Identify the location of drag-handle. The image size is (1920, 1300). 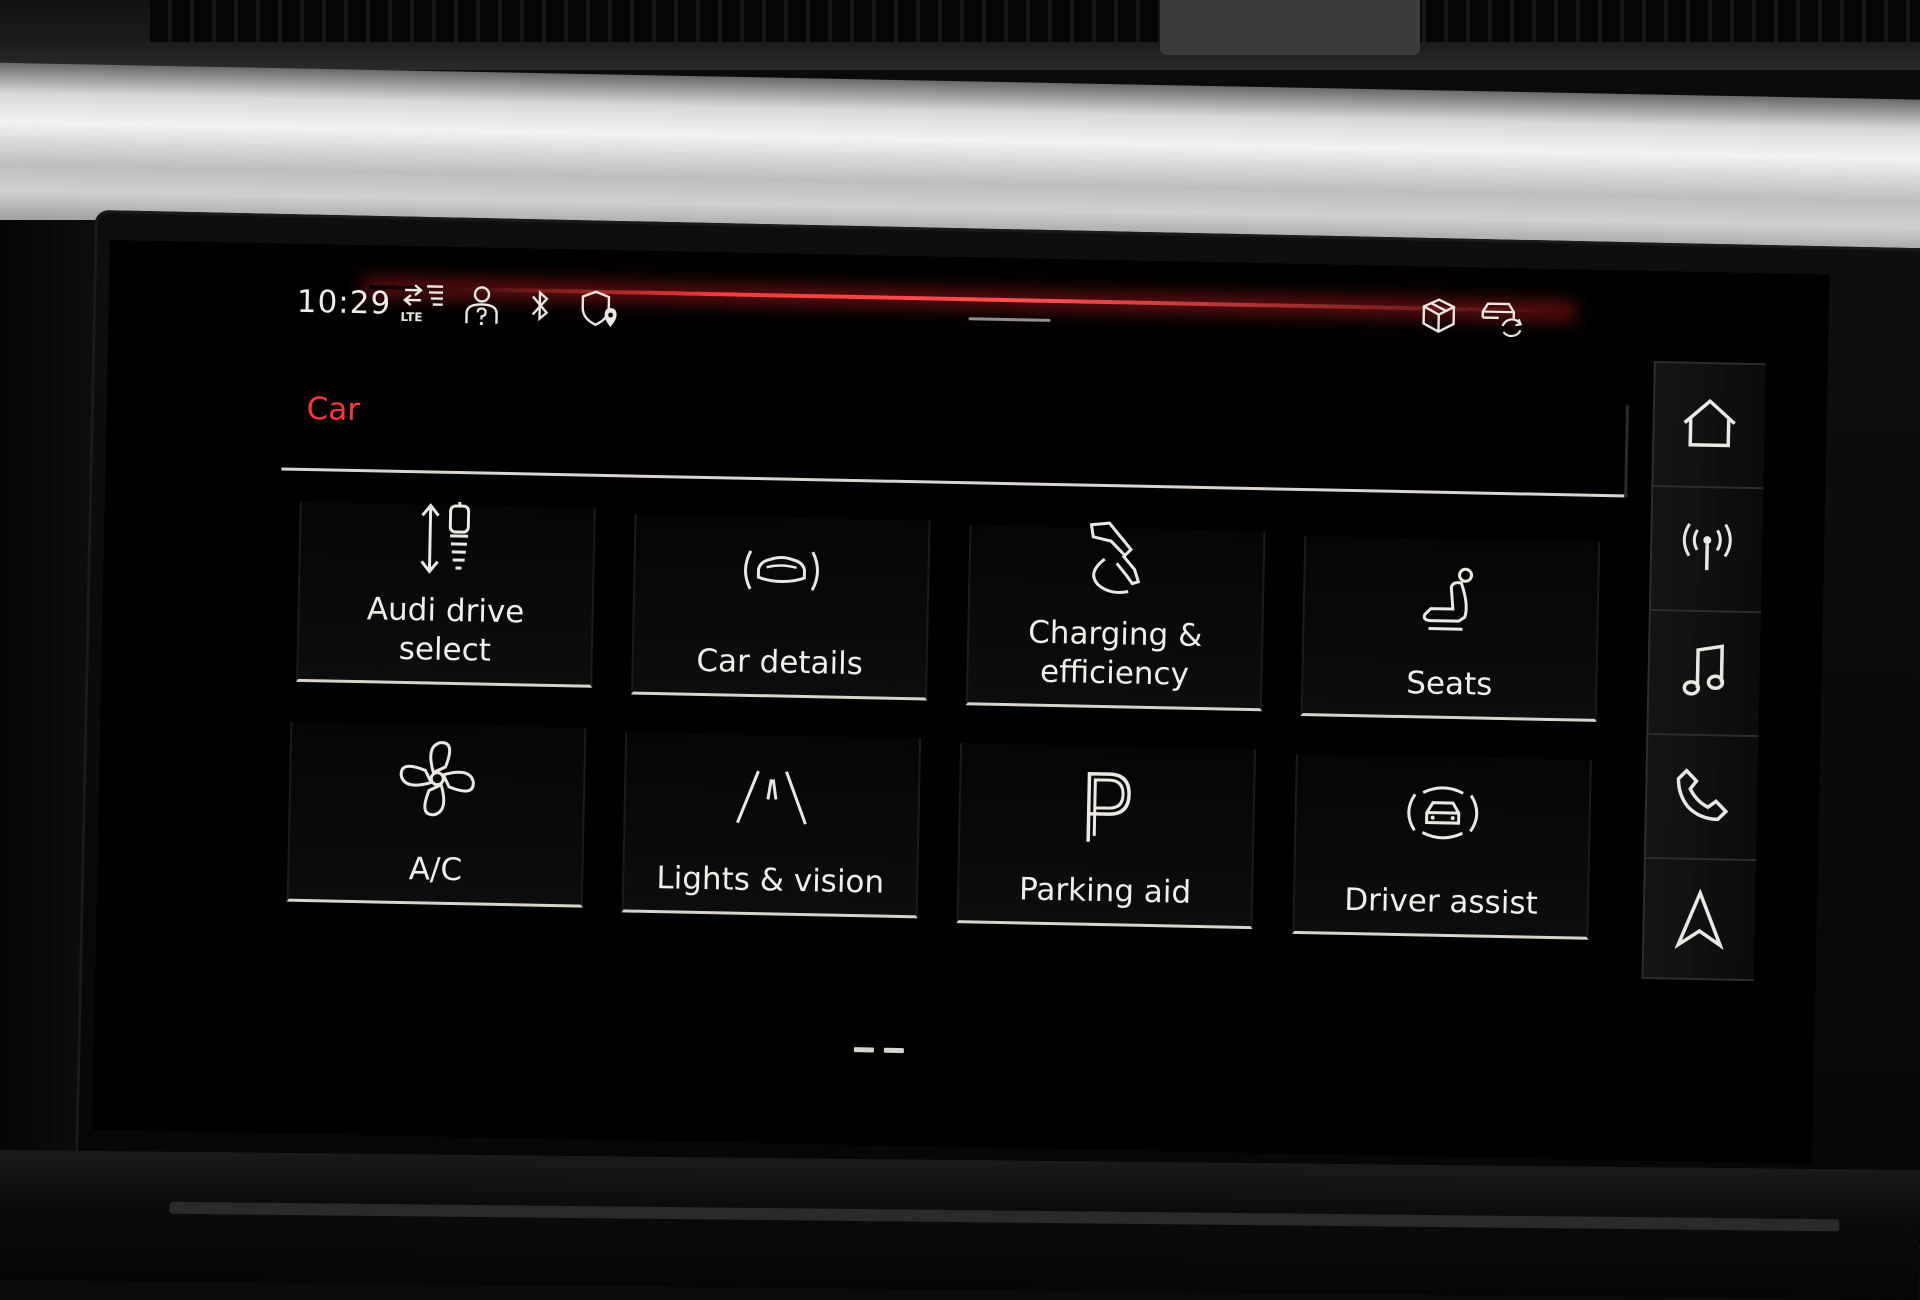
(1009, 319).